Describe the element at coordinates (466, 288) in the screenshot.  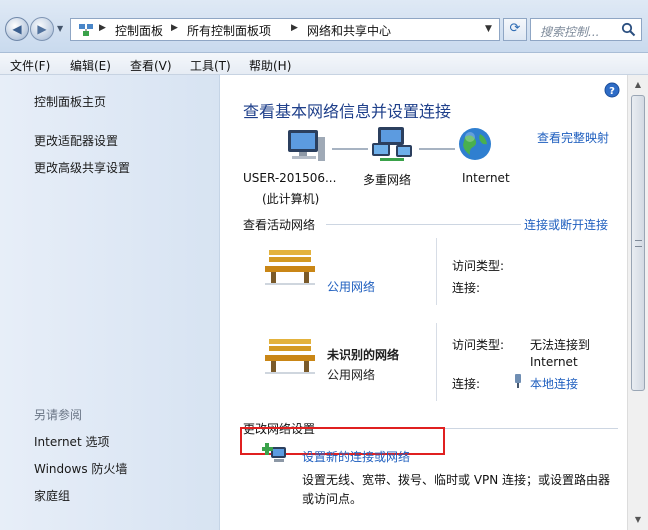
I see `network-1-connection-label: 连接:` at that location.